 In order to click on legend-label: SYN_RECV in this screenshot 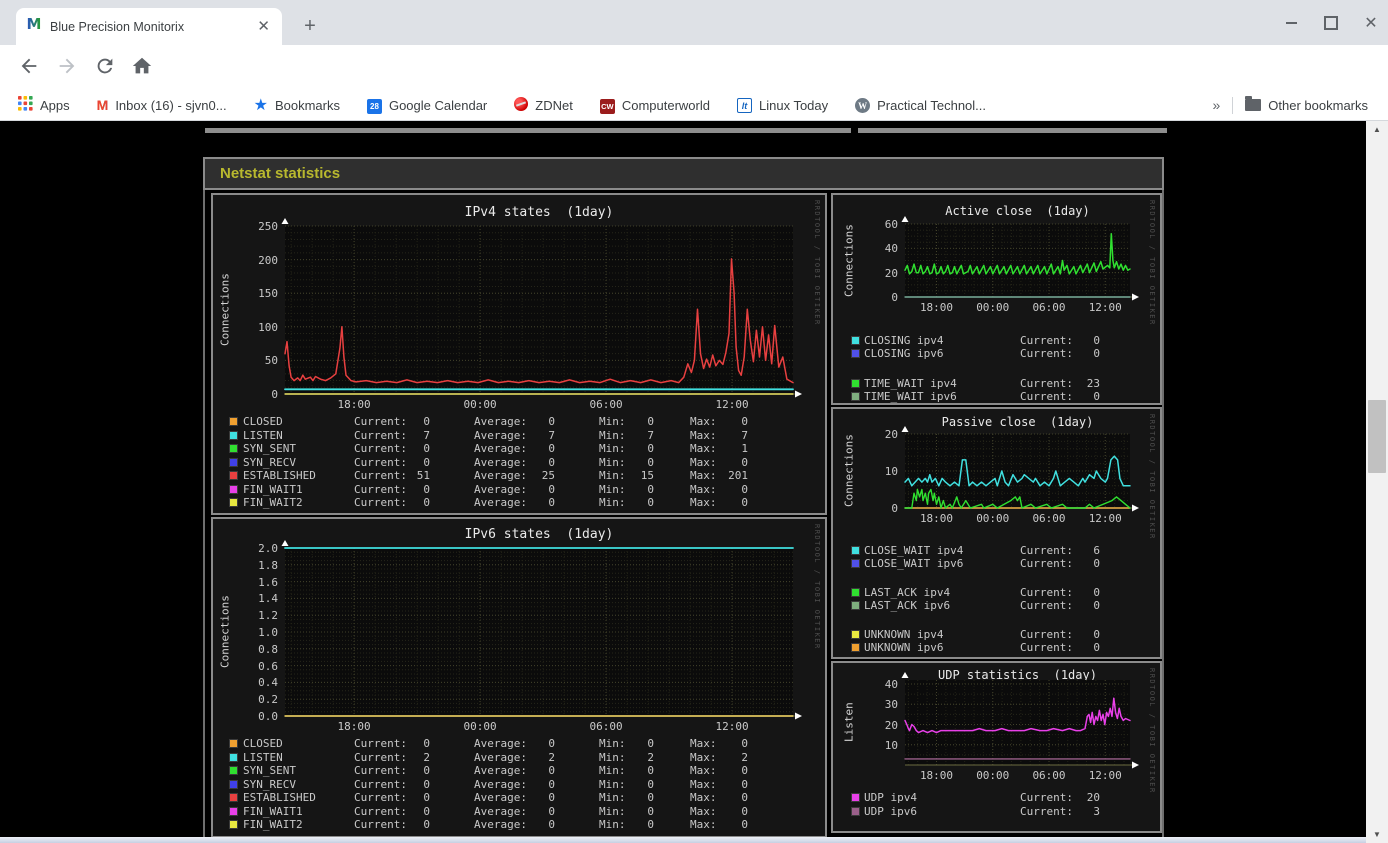, I will do `click(269, 462)`.